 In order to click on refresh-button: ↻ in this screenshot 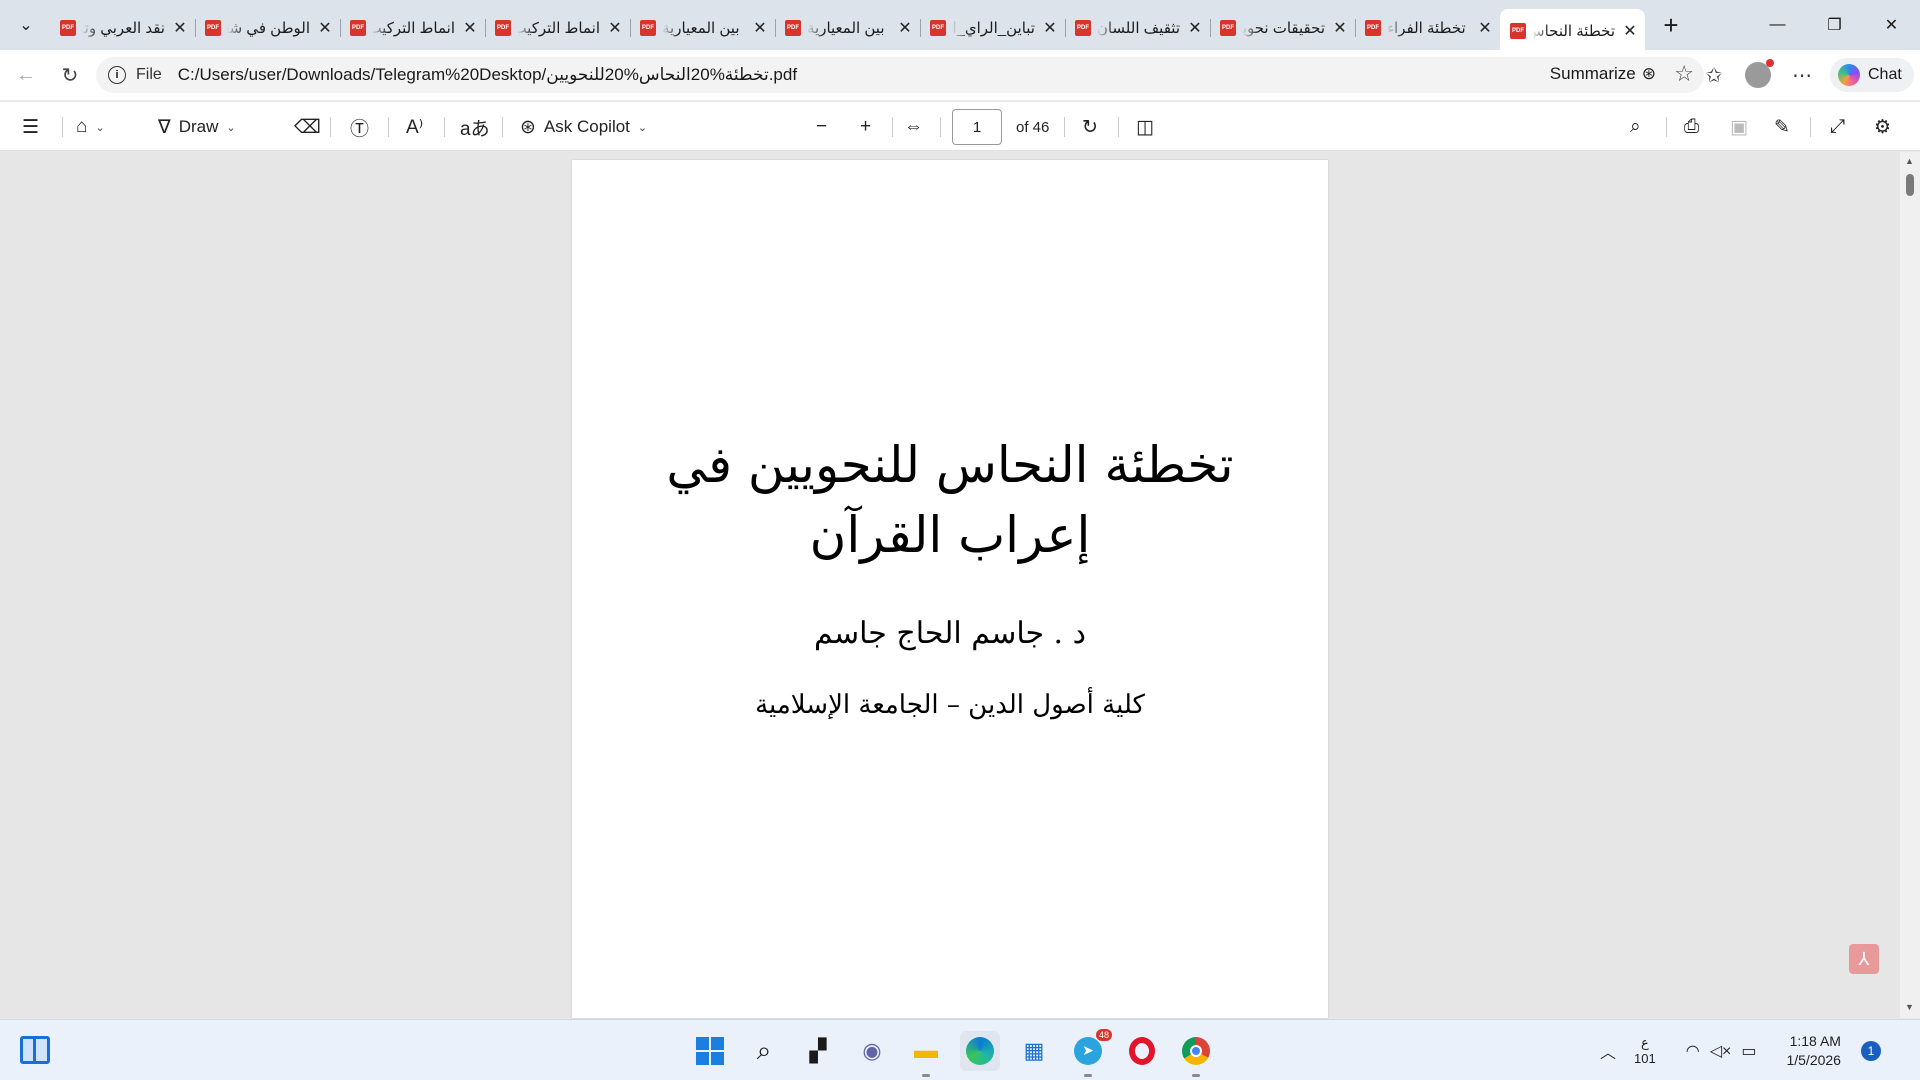, I will do `click(70, 75)`.